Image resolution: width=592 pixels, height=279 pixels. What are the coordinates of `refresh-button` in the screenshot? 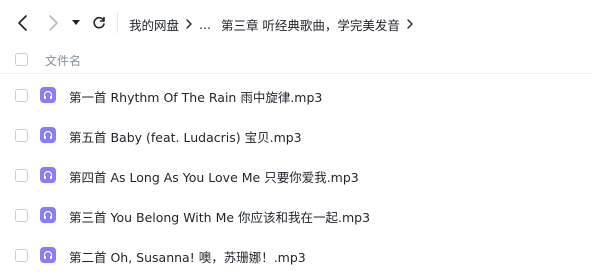 It's located at (99, 23).